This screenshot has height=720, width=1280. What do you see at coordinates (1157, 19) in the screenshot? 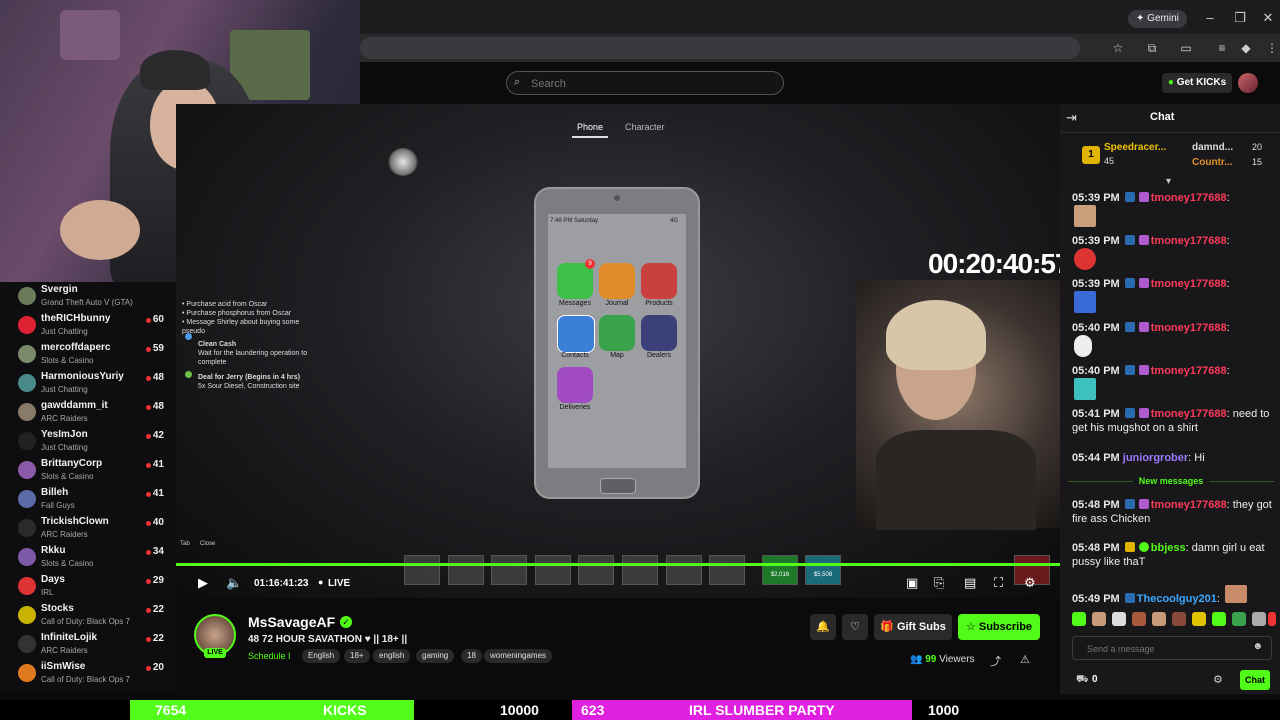
I see `gemini-button: ✦ Gemini` at bounding box center [1157, 19].